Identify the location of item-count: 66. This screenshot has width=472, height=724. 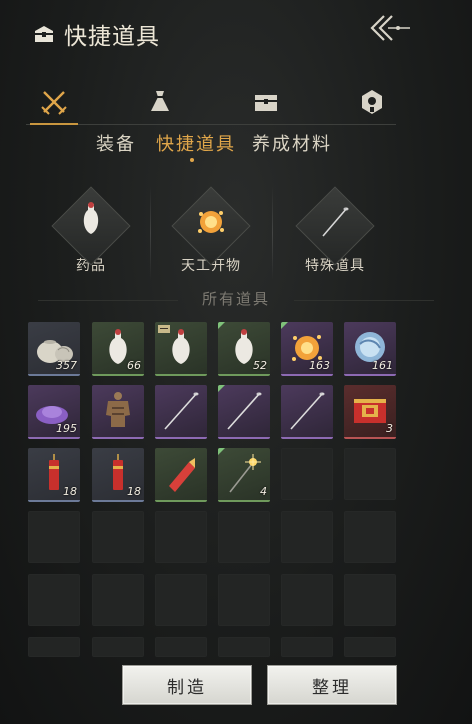
(134, 365).